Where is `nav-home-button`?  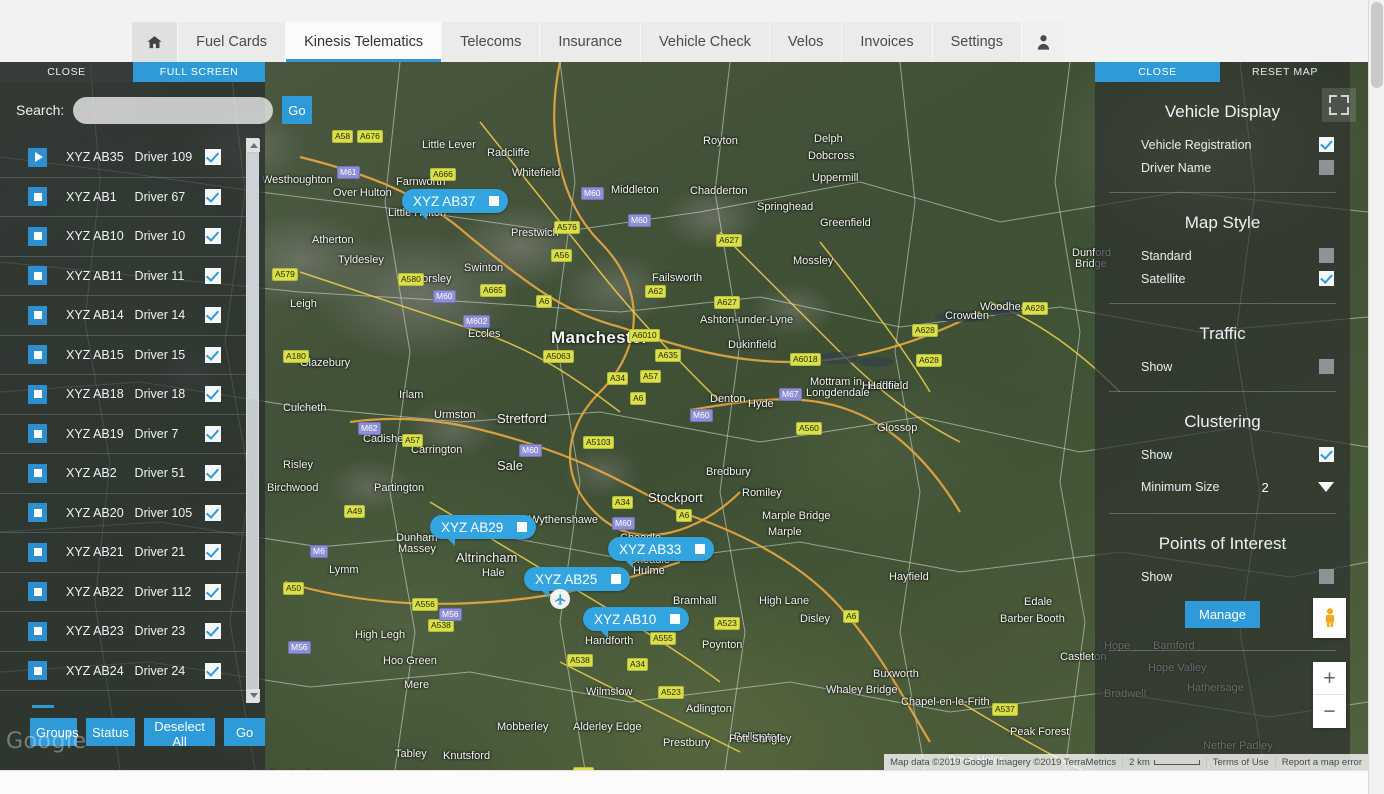
nav-home-button is located at coordinates (155, 42).